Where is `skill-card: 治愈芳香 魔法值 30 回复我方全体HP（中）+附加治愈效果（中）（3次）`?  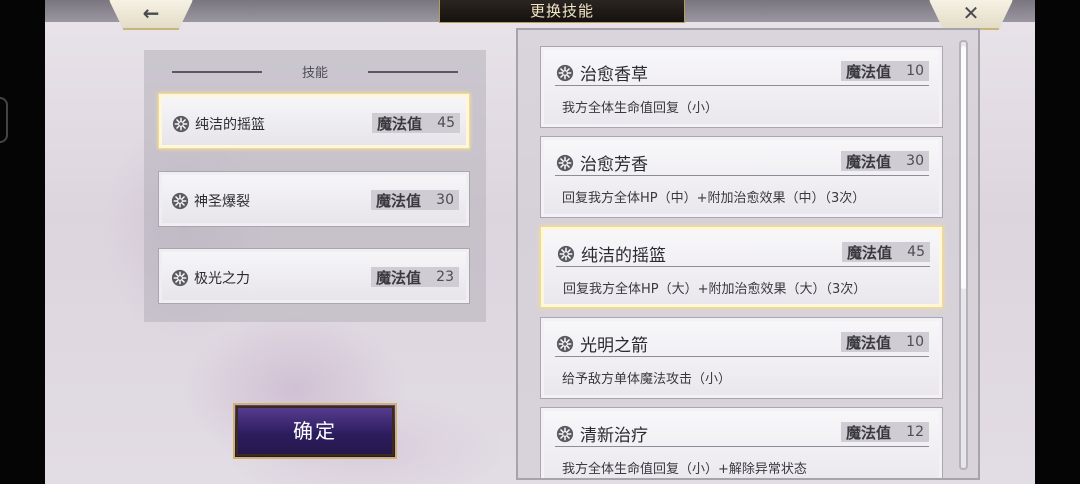 skill-card: 治愈芳香 魔法值 30 回复我方全体HP（中）+附加治愈效果（中）（3次） is located at coordinates (741, 177).